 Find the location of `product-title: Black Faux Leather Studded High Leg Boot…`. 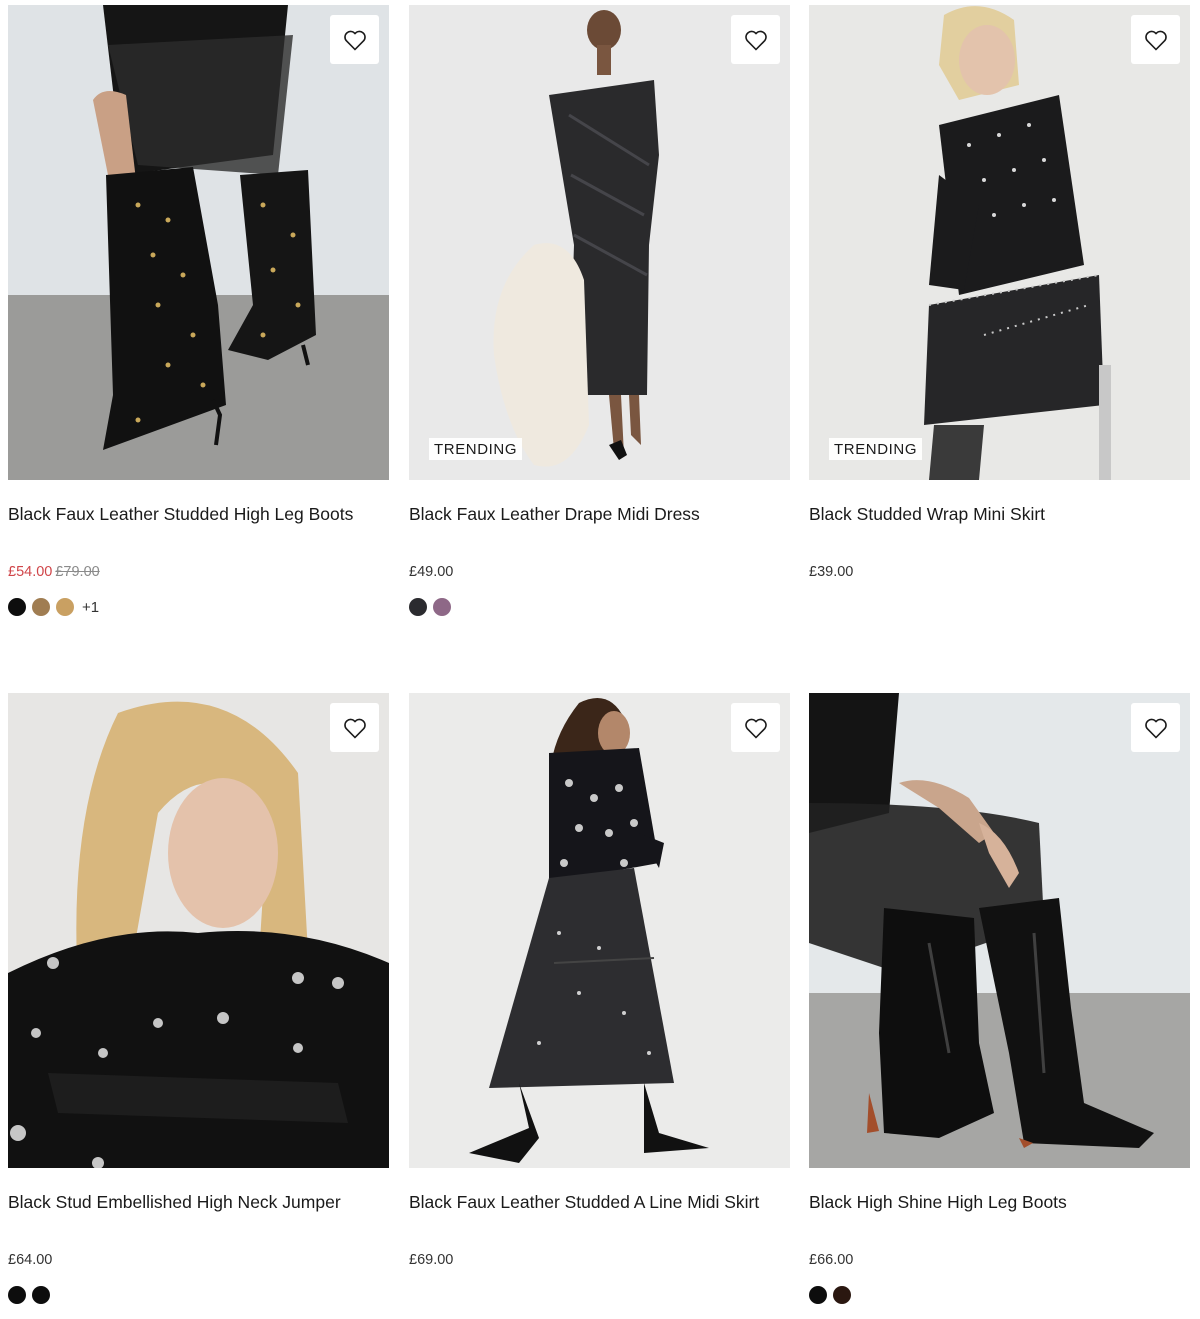

product-title: Black Faux Leather Studded High Leg Boot… is located at coordinates (198, 514).